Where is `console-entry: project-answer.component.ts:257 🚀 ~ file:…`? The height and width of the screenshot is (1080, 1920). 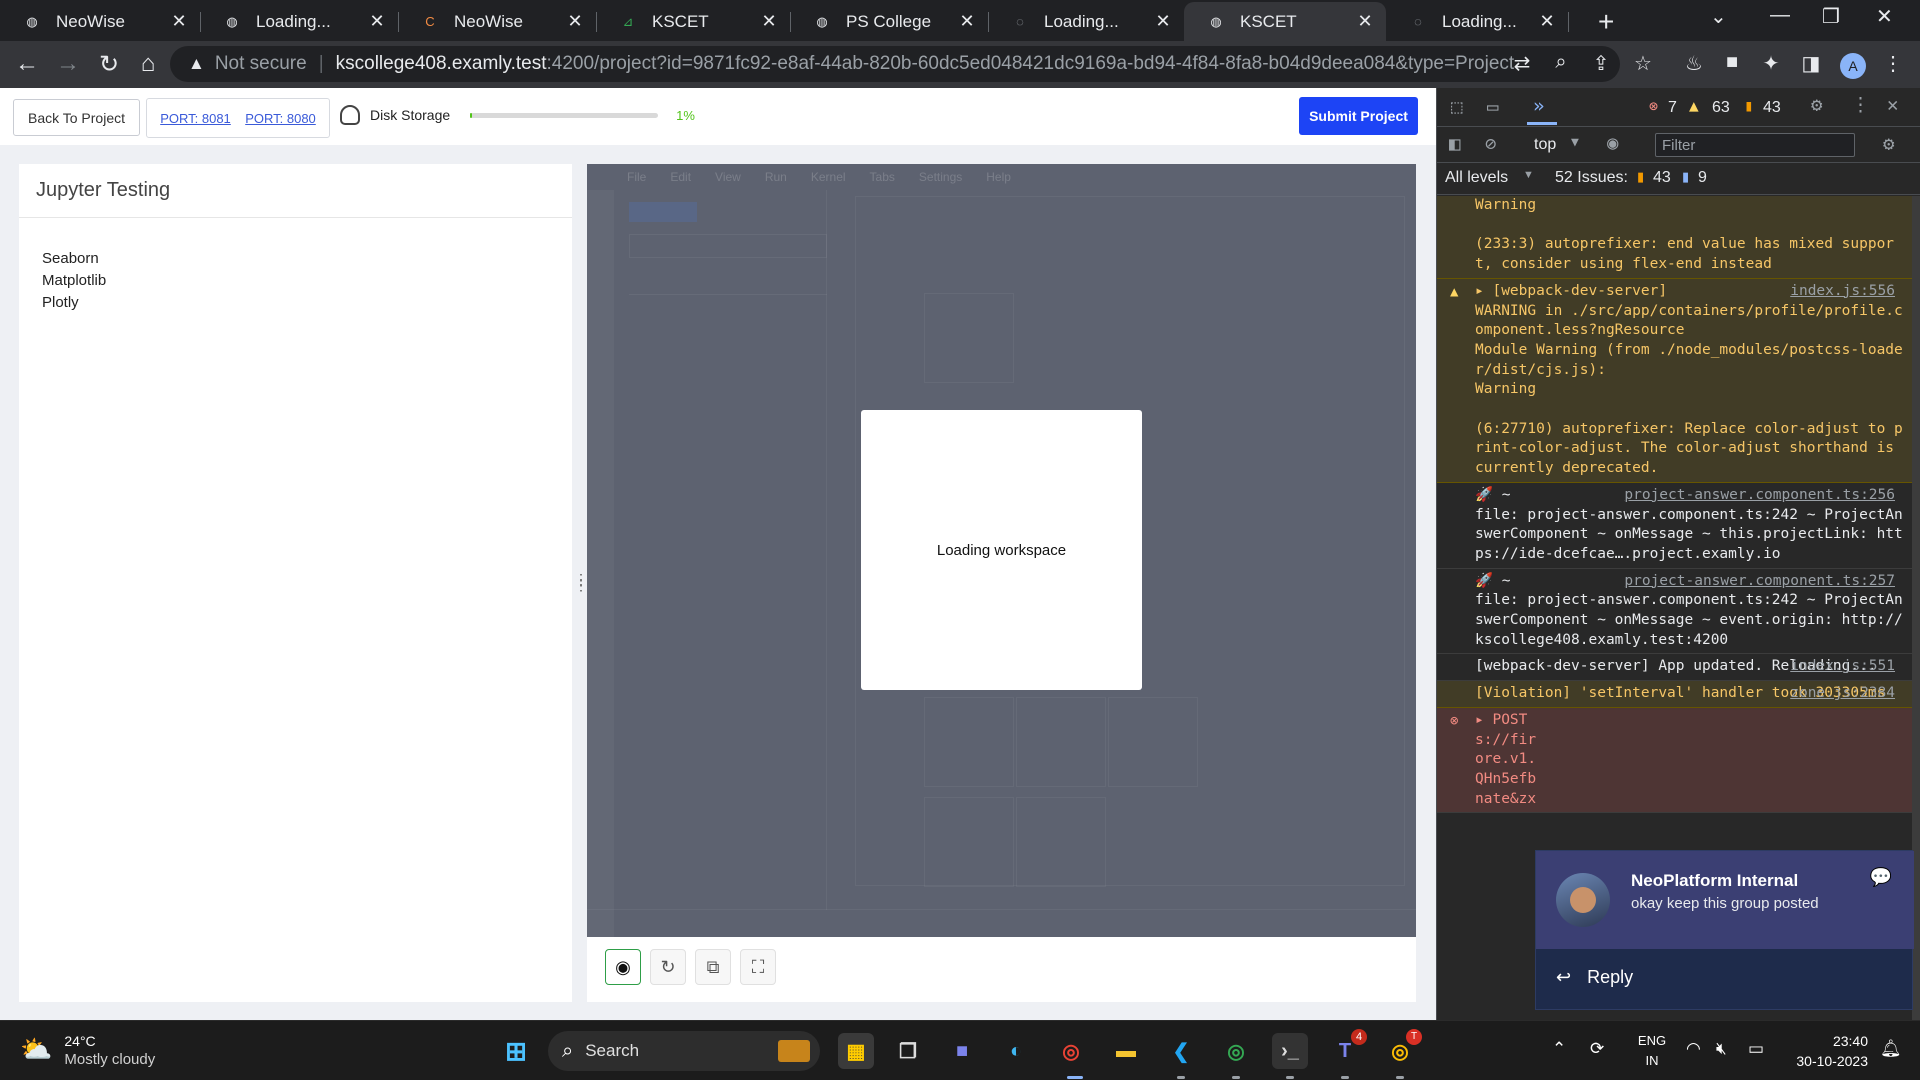 console-entry: project-answer.component.ts:257 🚀 ~ file:… is located at coordinates (1675, 612).